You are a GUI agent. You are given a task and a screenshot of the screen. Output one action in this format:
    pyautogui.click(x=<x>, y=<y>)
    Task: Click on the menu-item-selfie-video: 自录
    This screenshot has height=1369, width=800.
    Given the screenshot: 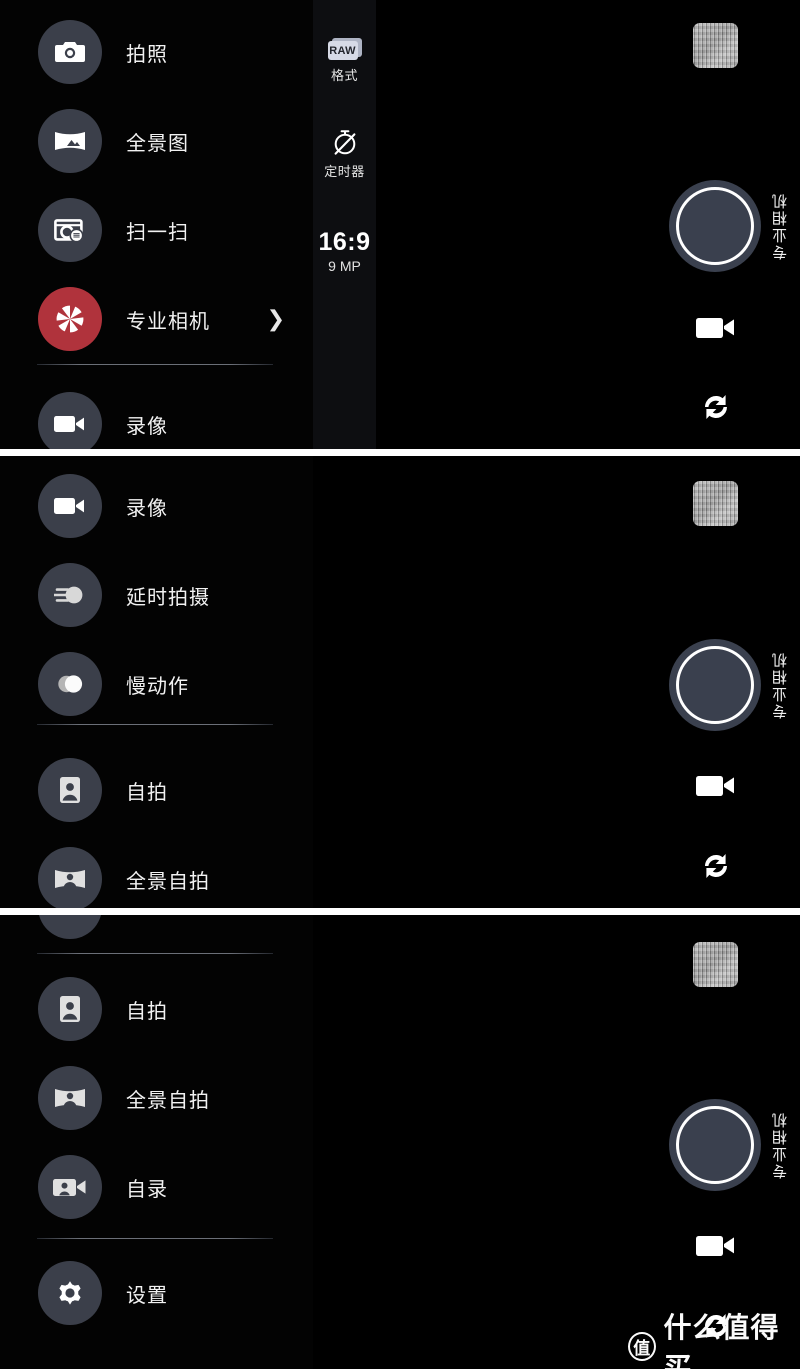 What is the action you would take?
    pyautogui.click(x=156, y=1187)
    